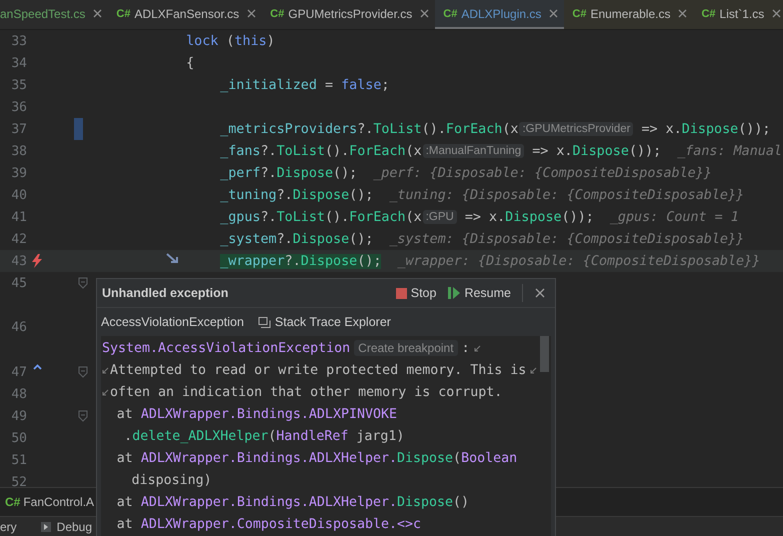  Describe the element at coordinates (321, 151) in the screenshot. I see `code-text: _fans?.ToList().ForEach(x` at that location.